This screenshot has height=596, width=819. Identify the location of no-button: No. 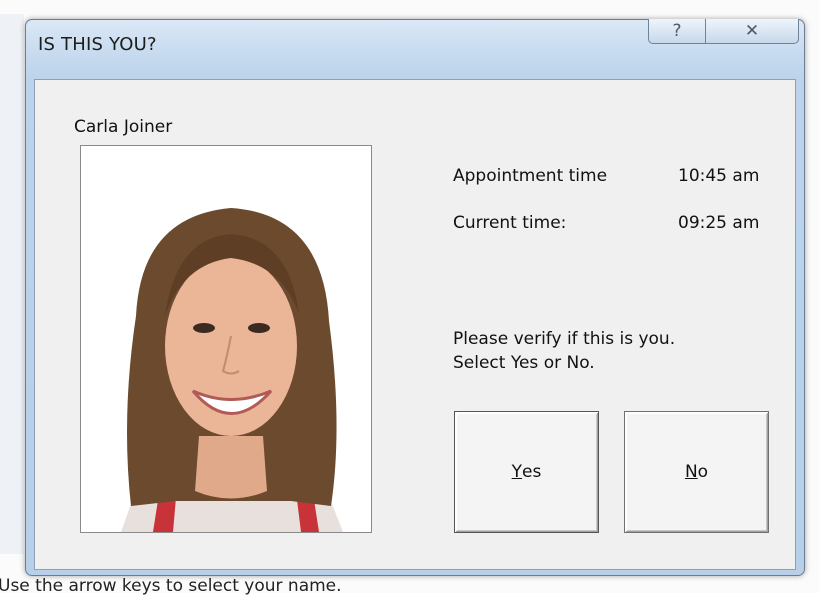
(696, 472).